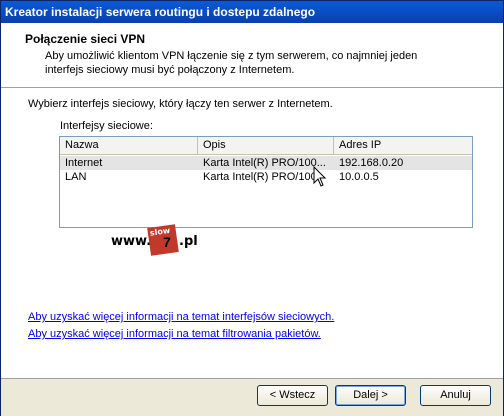  Describe the element at coordinates (403, 145) in the screenshot. I see `column-header-ip: Adres IP` at that location.